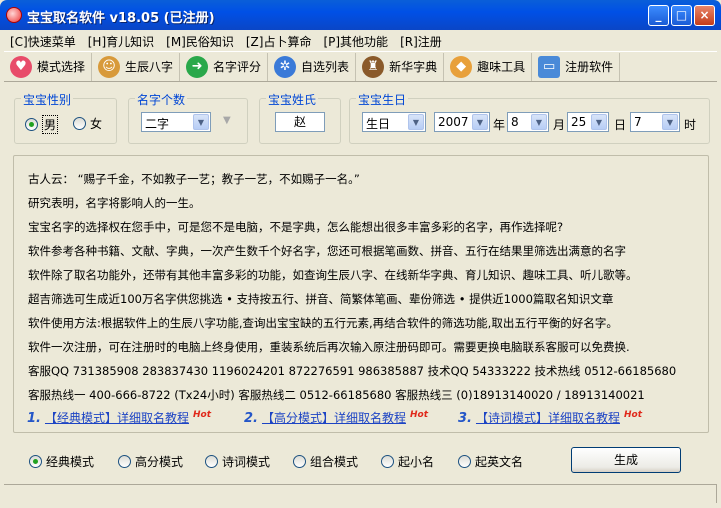  Describe the element at coordinates (704, 15) in the screenshot. I see `close-button: ×` at that location.